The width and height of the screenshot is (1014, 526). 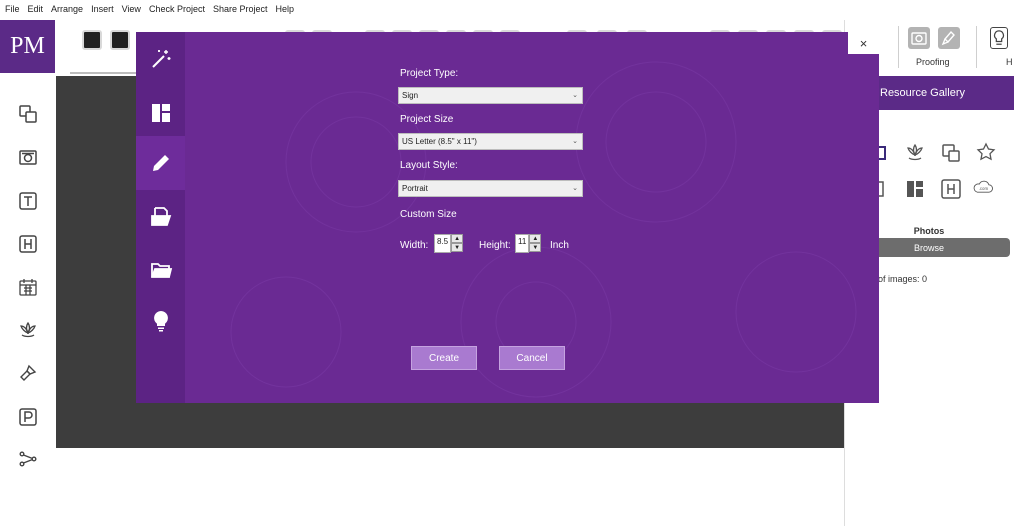 What do you see at coordinates (177, 9) in the screenshot?
I see `menu-check-project: Check Project` at bounding box center [177, 9].